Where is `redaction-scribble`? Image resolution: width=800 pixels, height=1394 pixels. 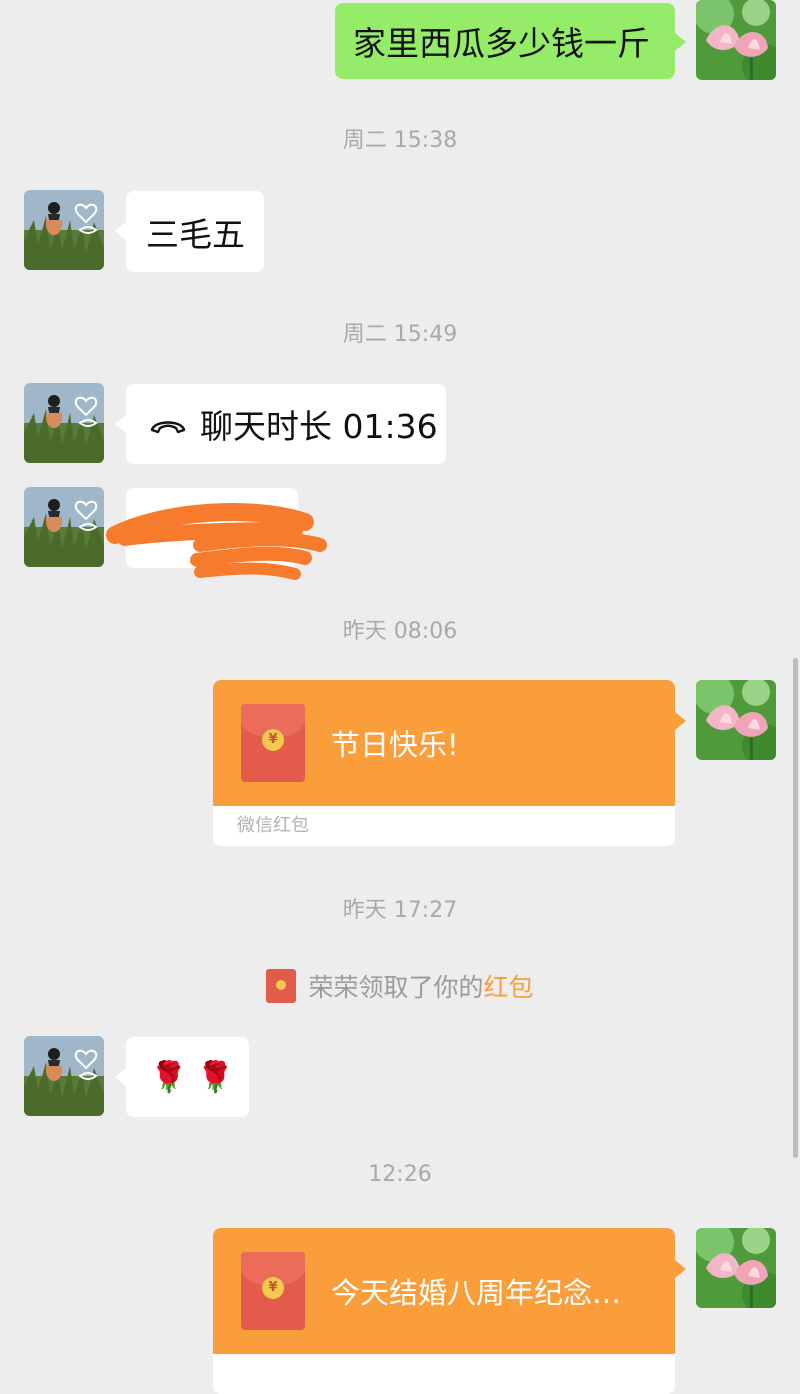
redaction-scribble is located at coordinates (220, 547).